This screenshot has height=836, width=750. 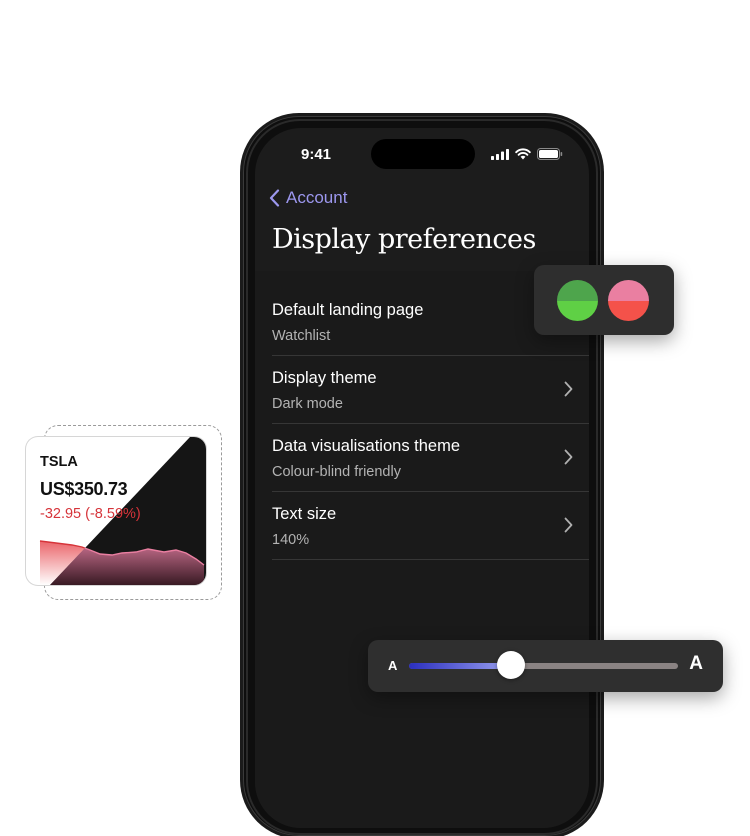 What do you see at coordinates (523, 154) in the screenshot?
I see `wifi-icon` at bounding box center [523, 154].